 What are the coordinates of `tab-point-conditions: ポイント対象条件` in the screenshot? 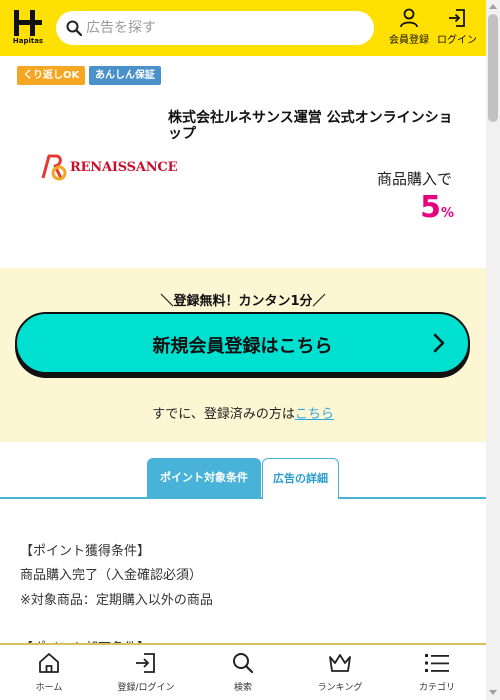 It's located at (204, 478).